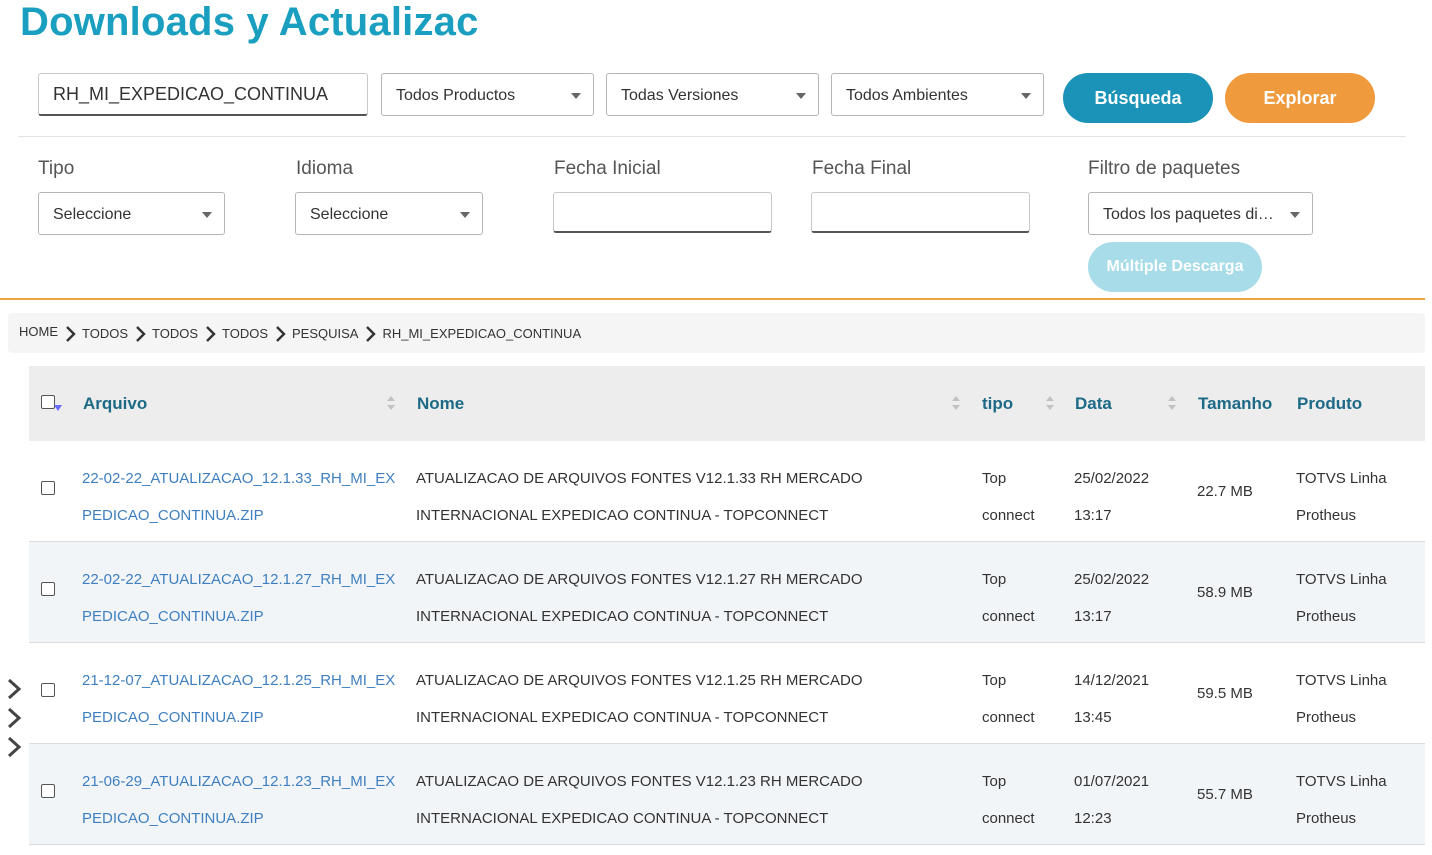 This screenshot has height=855, width=1432. Describe the element at coordinates (1175, 267) in the screenshot. I see `multiple-download-button: Múltiple Descarga` at that location.